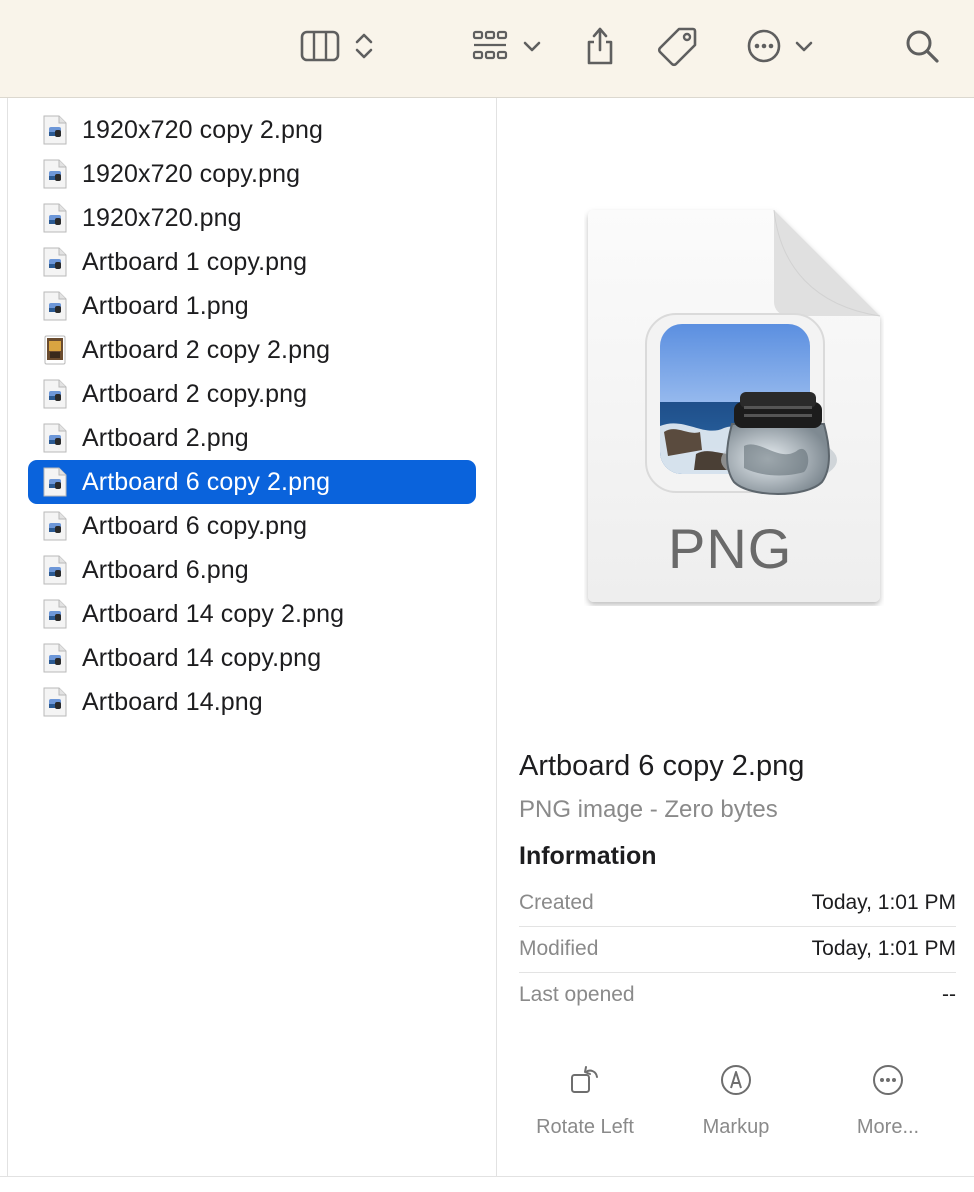  I want to click on file-name: 1920x720.png, so click(162, 217).